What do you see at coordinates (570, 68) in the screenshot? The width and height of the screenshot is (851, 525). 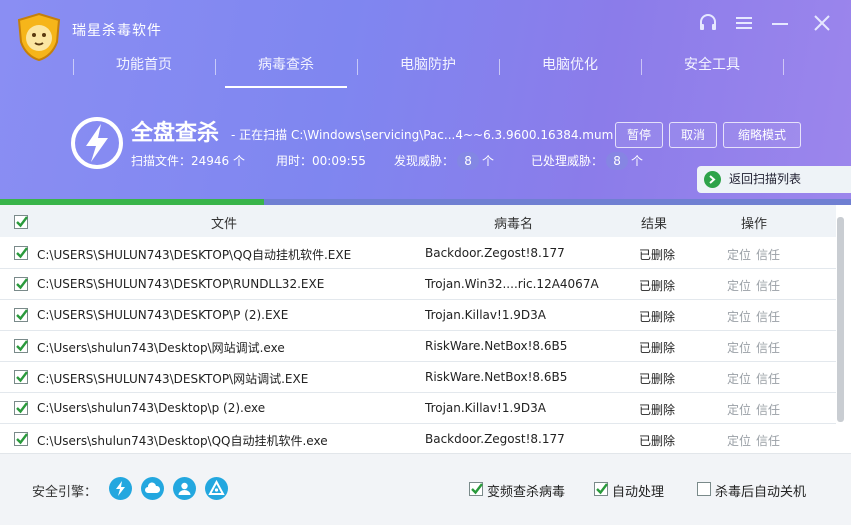 I see `tab-optimize: 电脑优化` at bounding box center [570, 68].